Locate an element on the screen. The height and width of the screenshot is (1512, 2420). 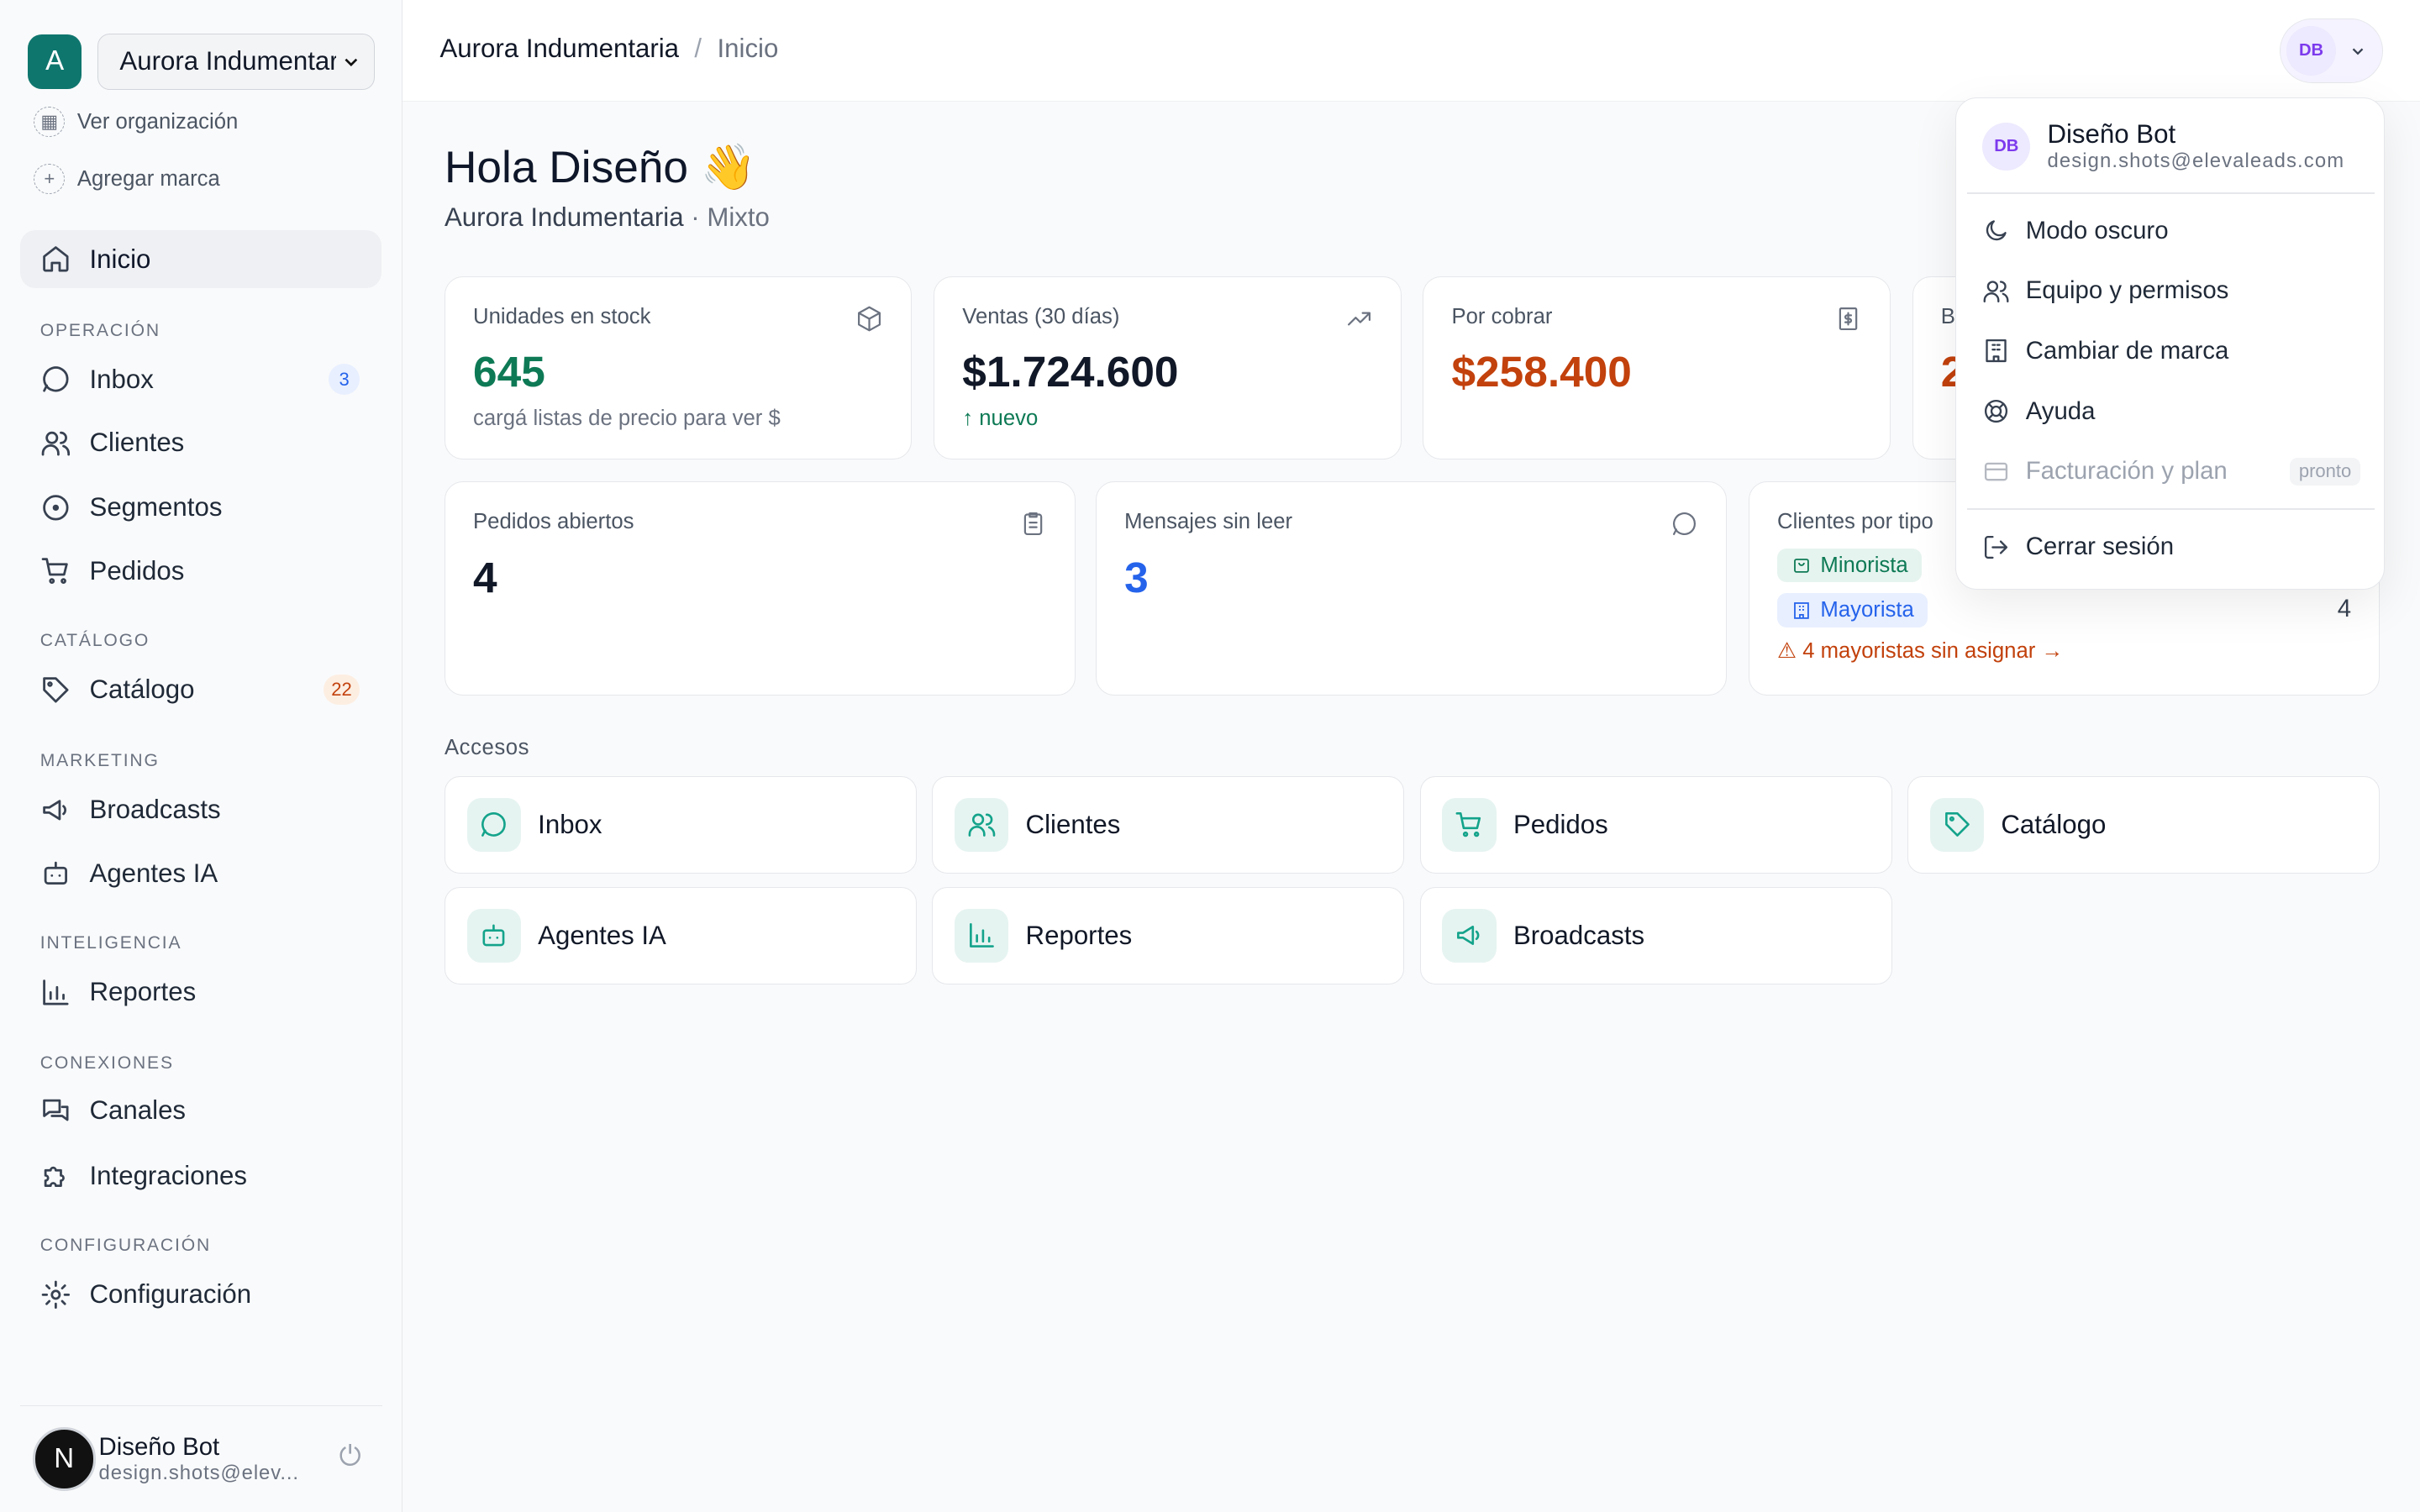
breadcrumb-current: Inicio is located at coordinates (748, 49).